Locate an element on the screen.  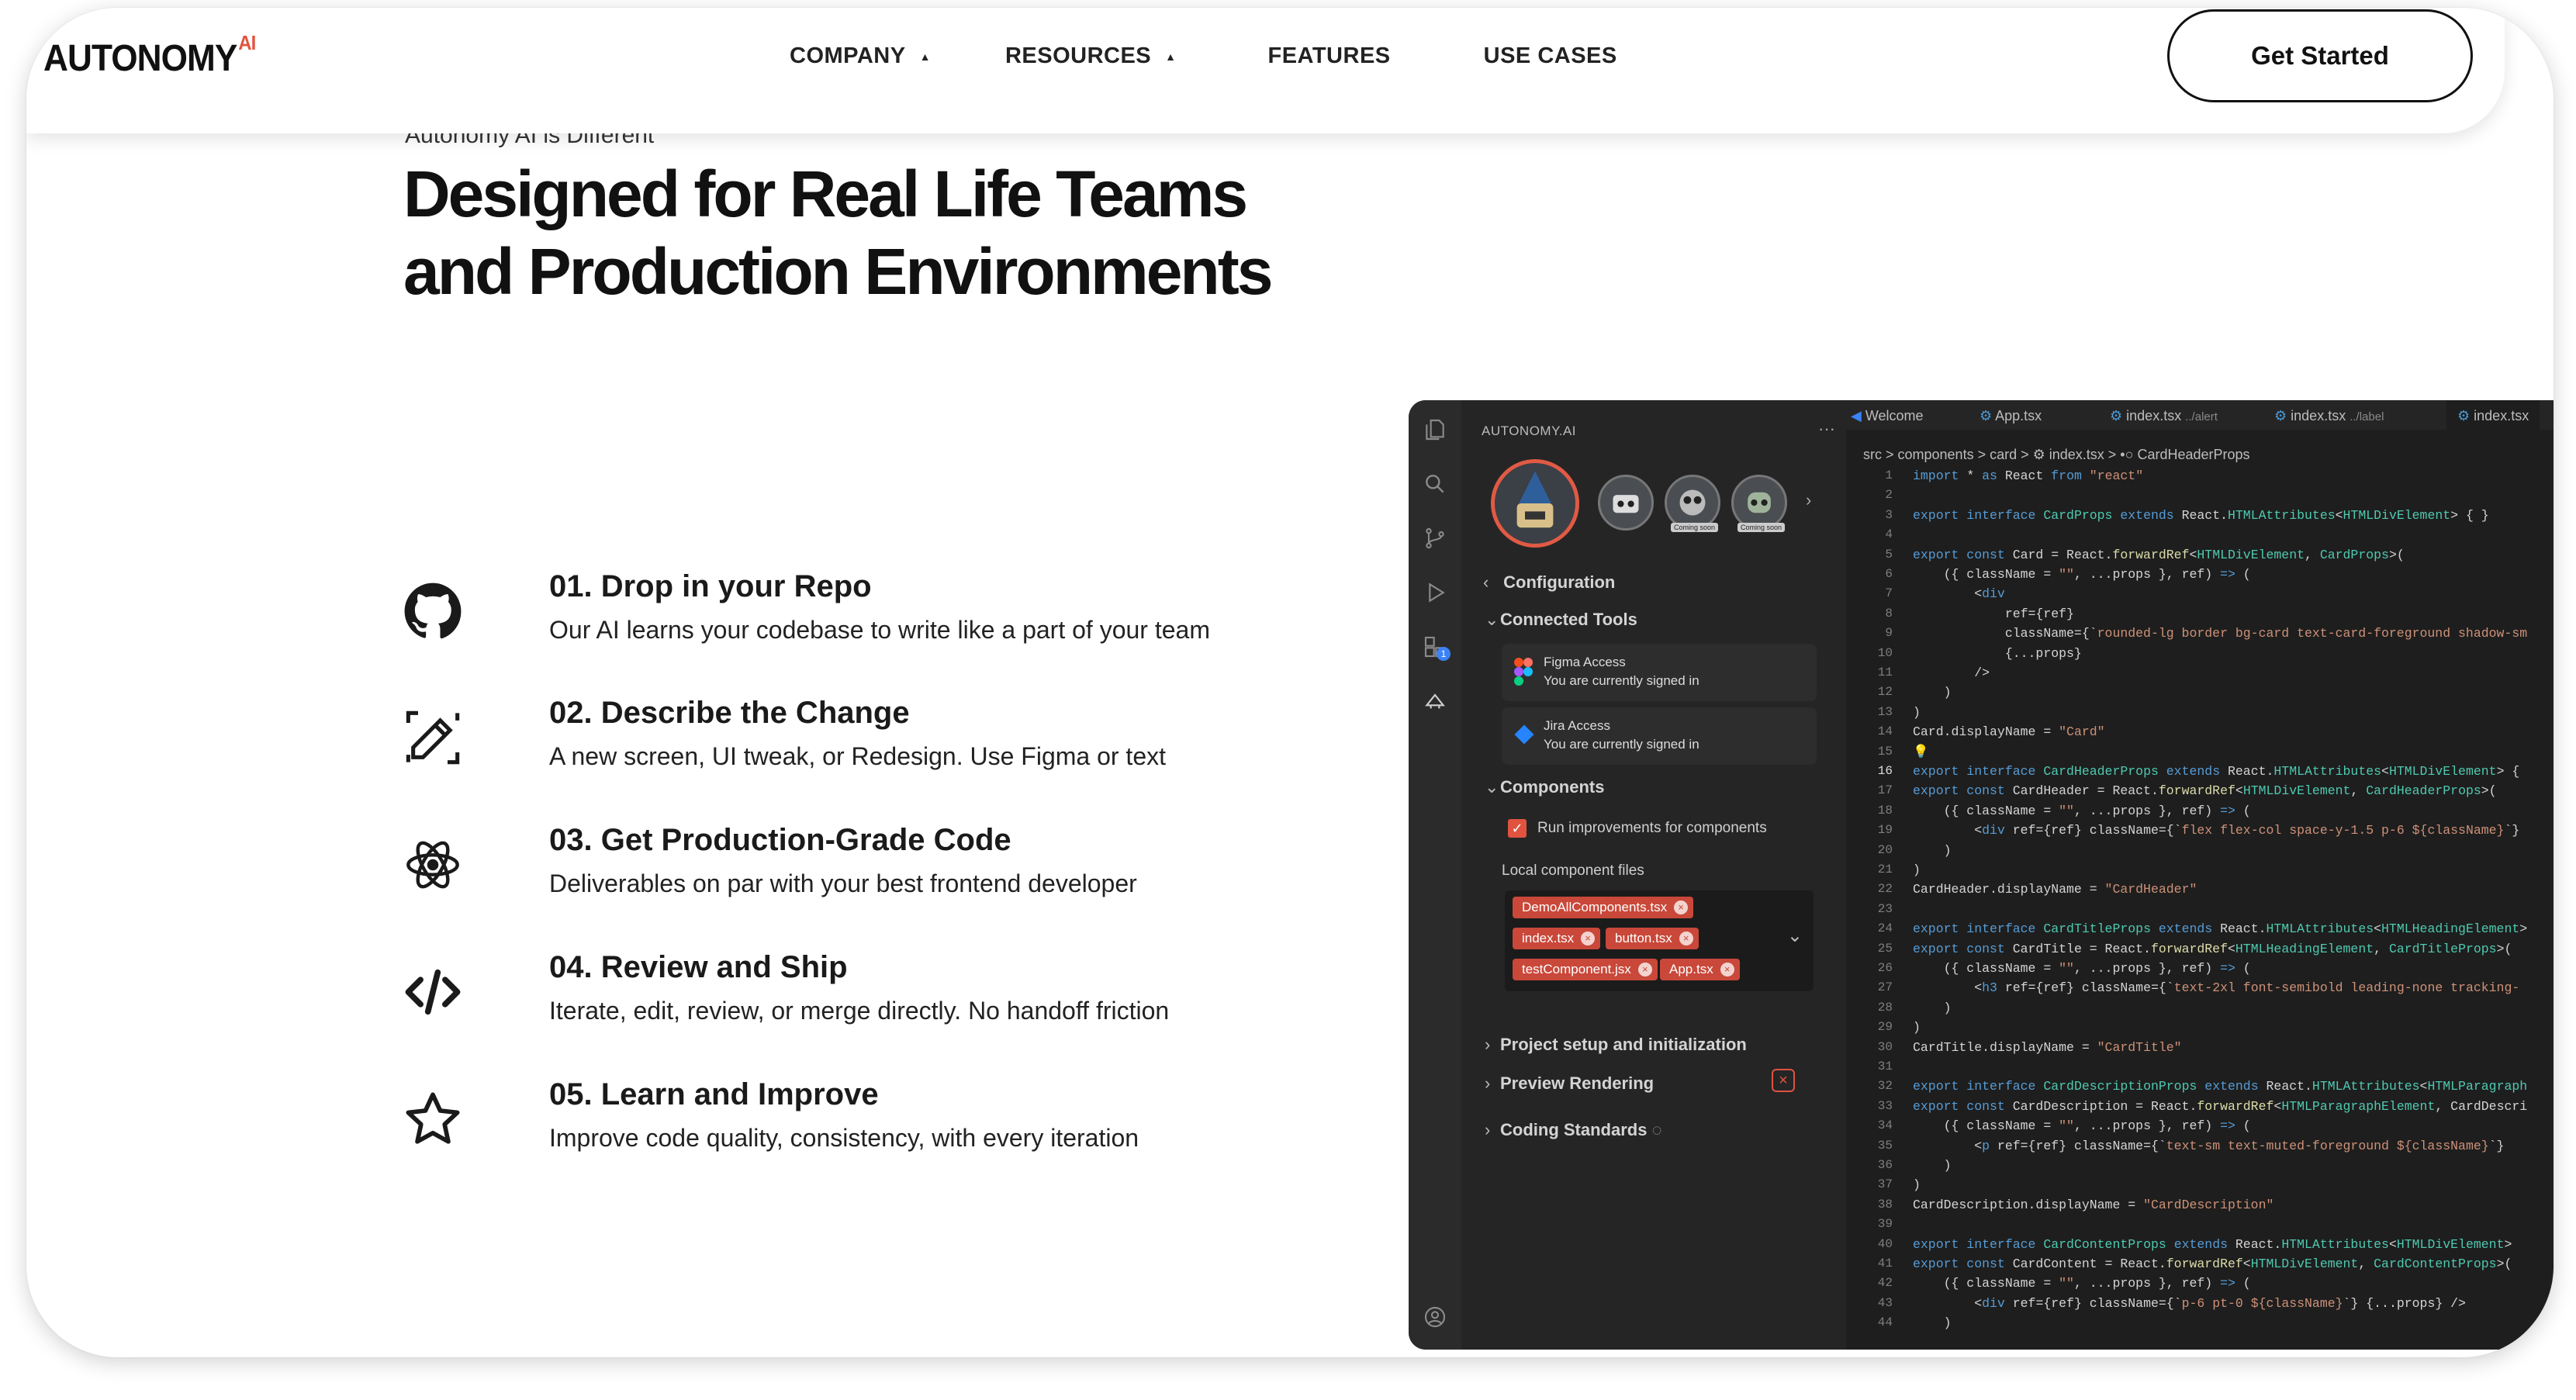
activity-bar: 1 is located at coordinates (1435, 875).